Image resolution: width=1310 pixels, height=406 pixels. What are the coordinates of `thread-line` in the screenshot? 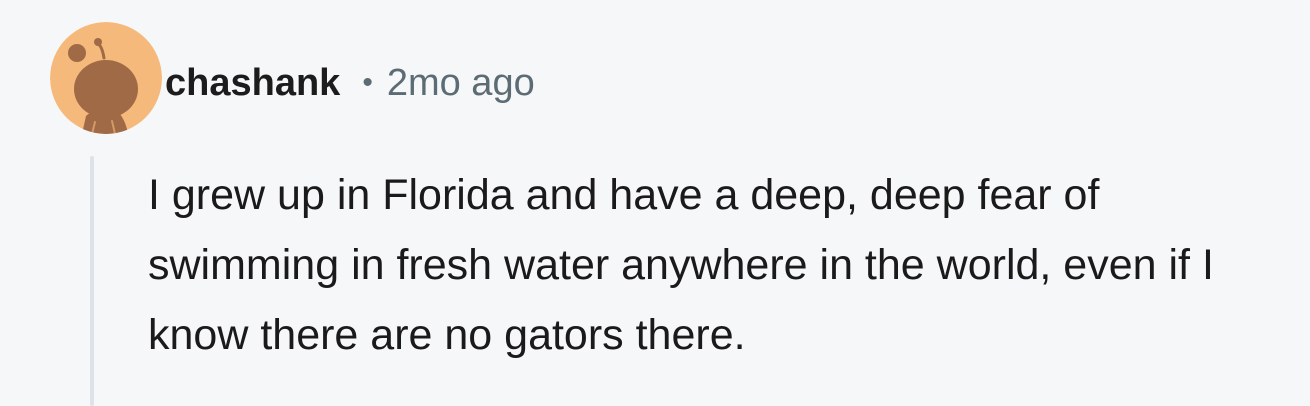 It's located at (92, 281).